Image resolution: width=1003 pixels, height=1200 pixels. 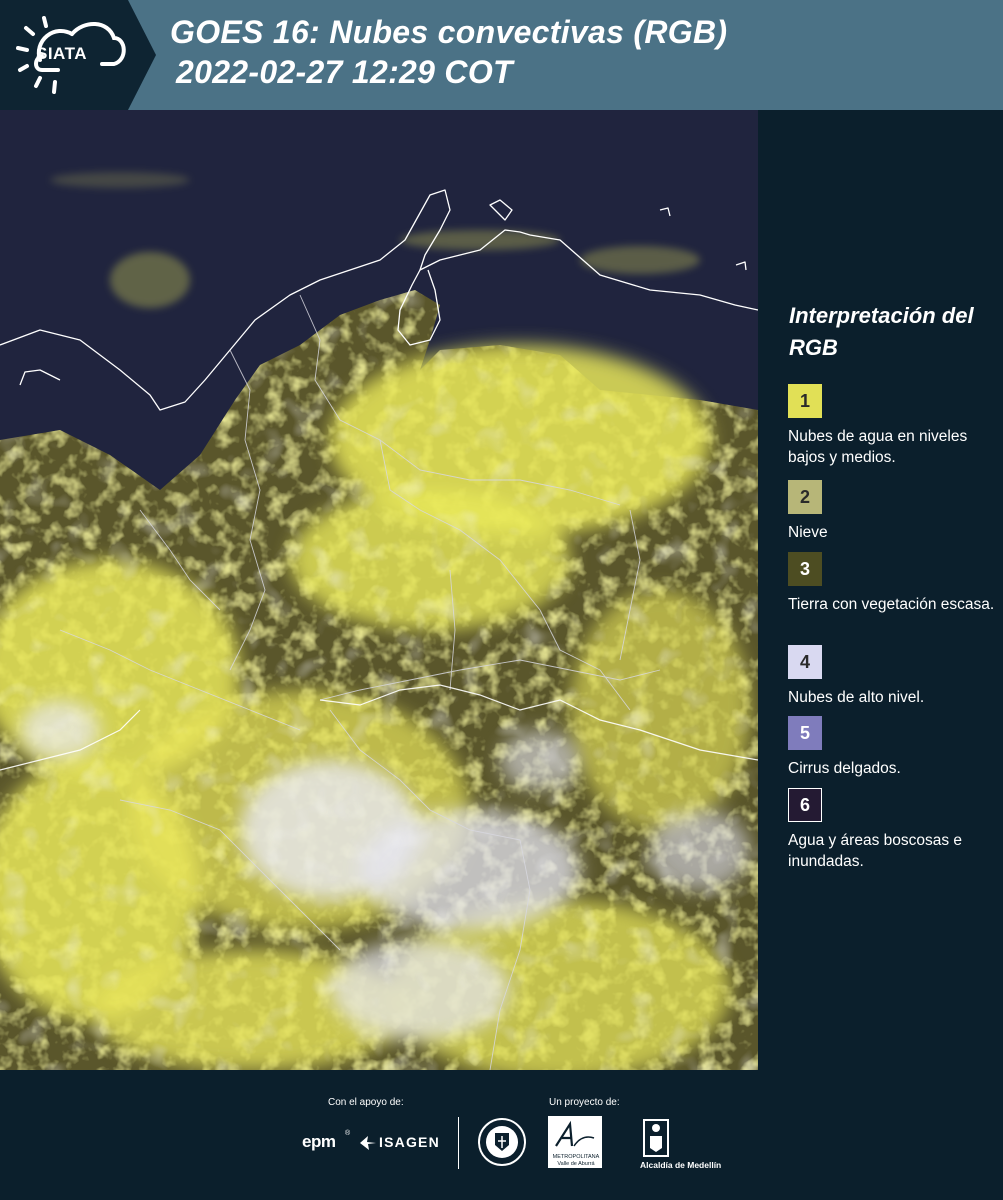 I want to click on legend-title: Interpretación del RGB, so click(x=881, y=331).